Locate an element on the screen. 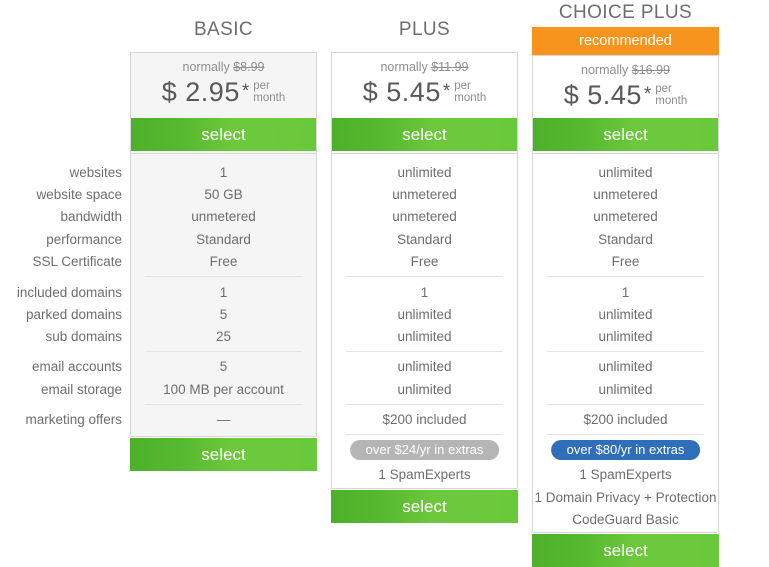  select-button-basic-bottom: select is located at coordinates (223, 454).